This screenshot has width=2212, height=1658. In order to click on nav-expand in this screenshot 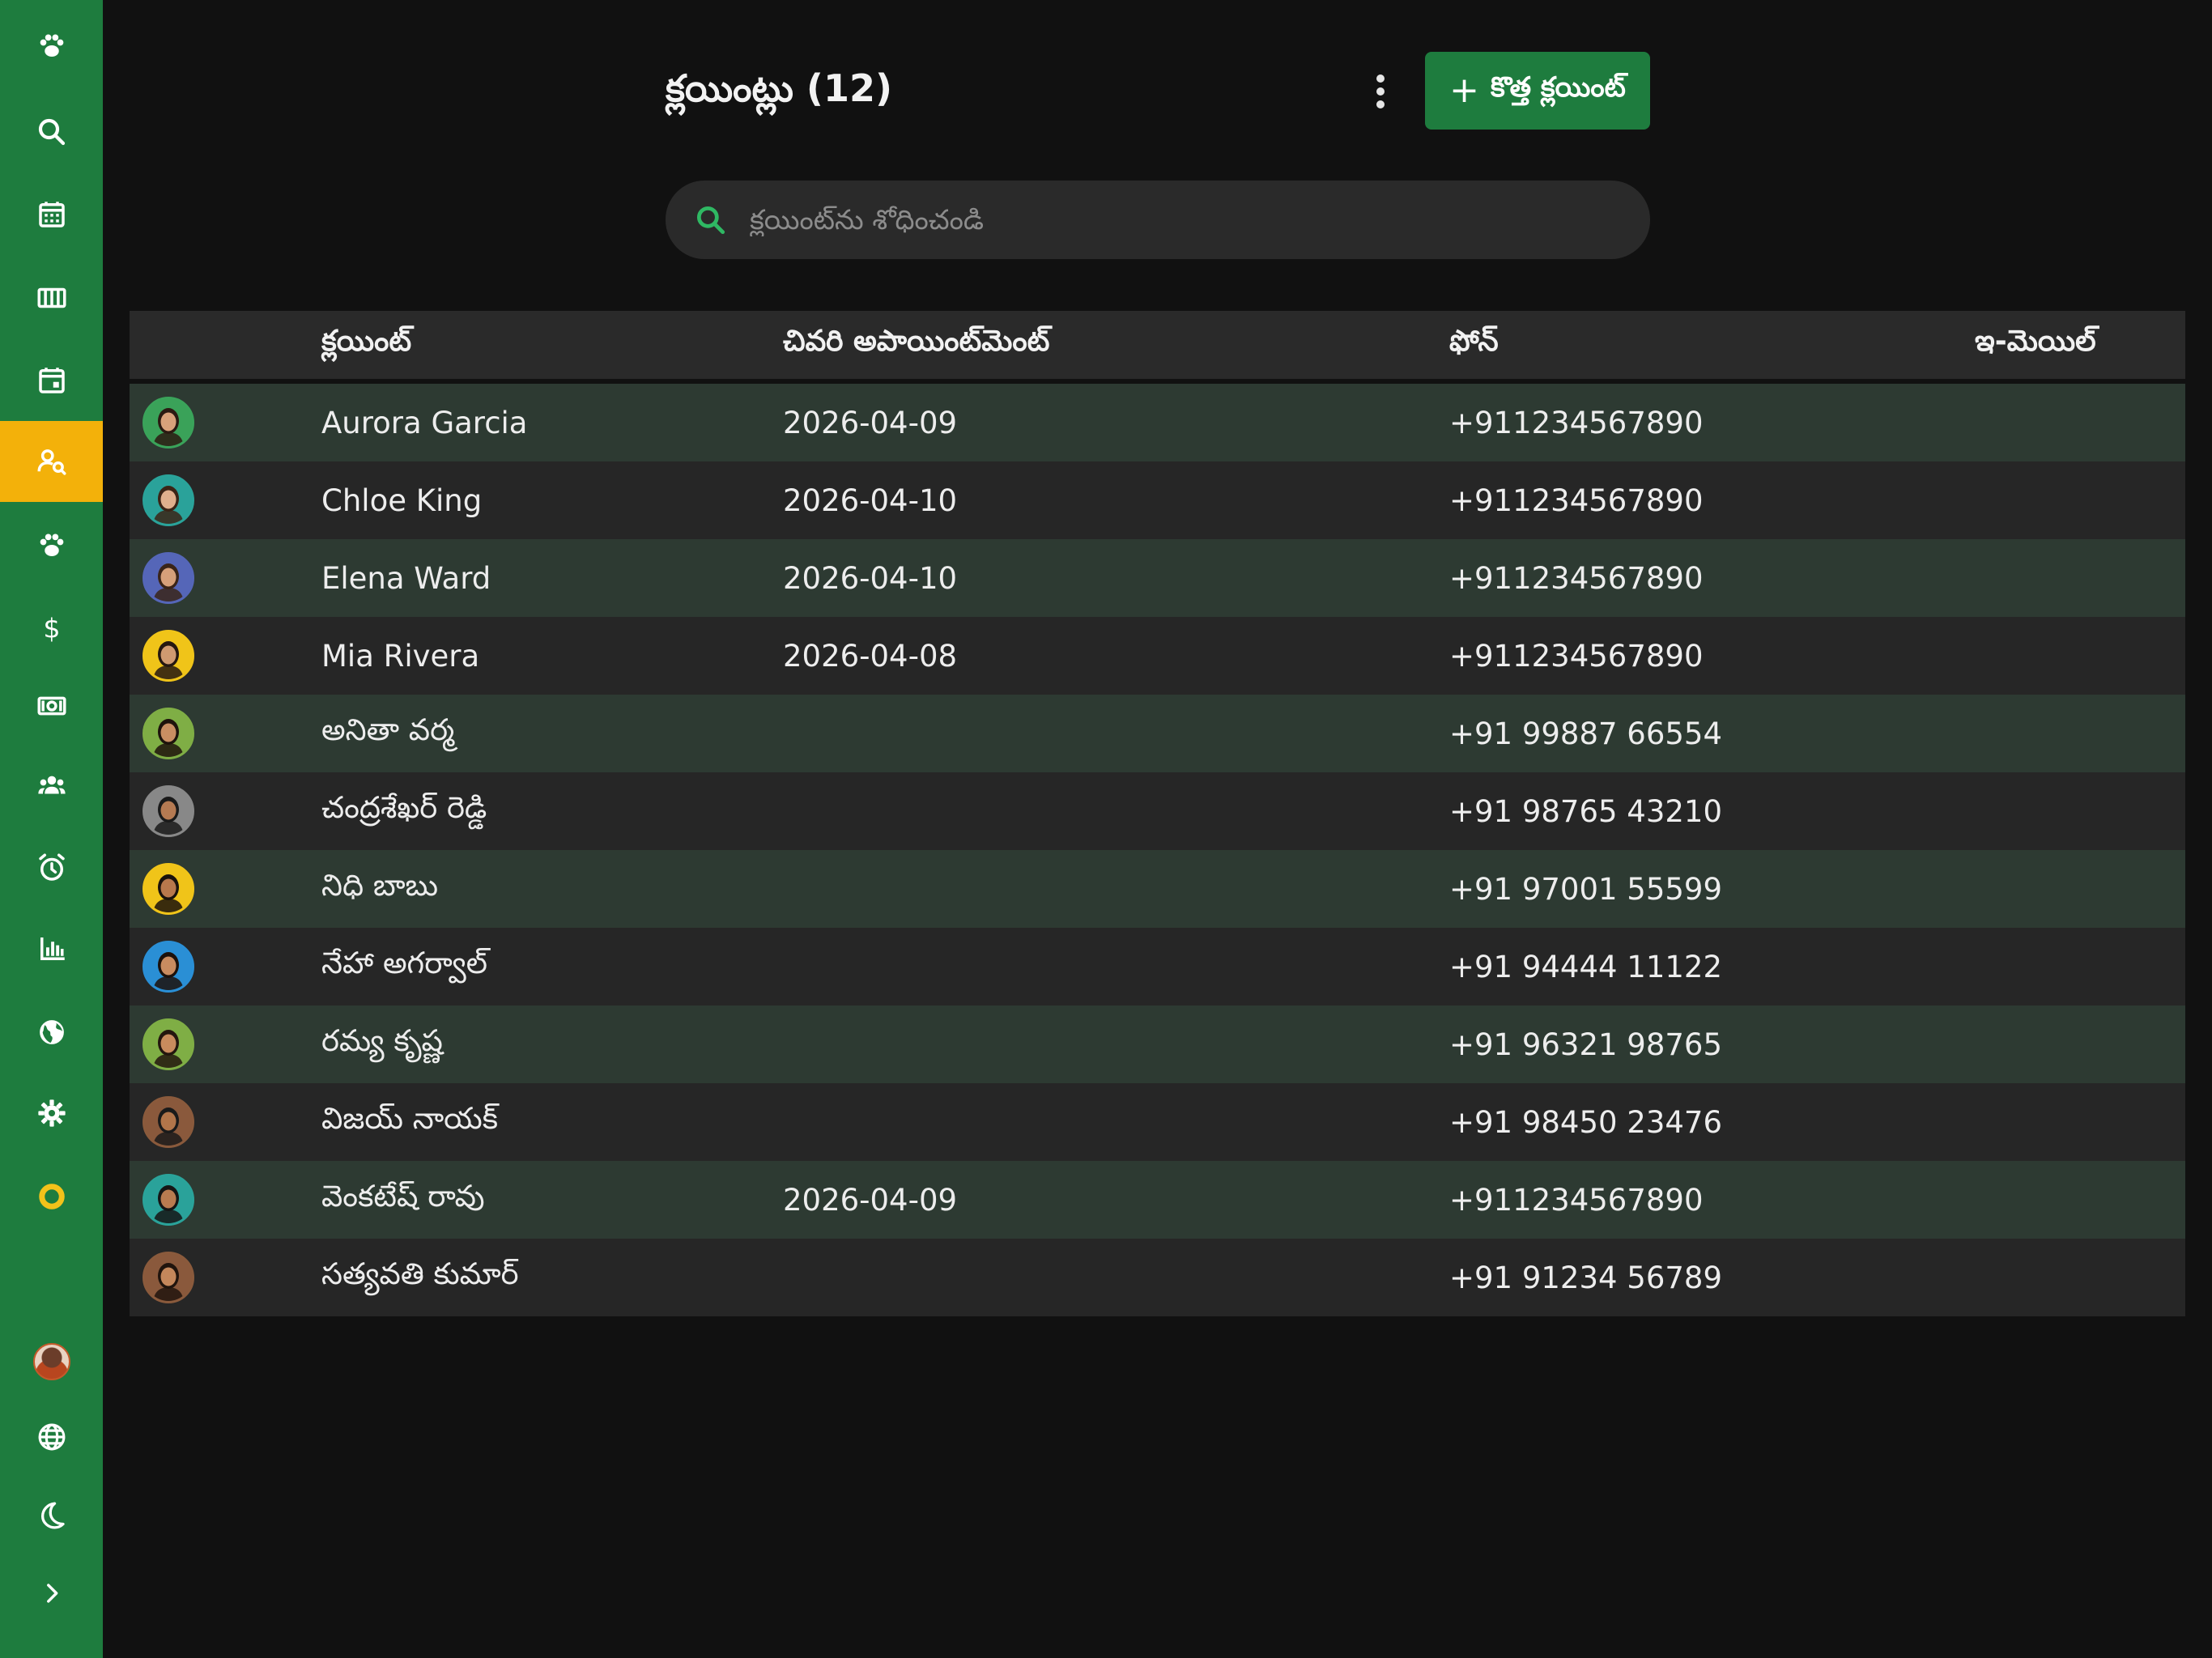, I will do `click(52, 1593)`.